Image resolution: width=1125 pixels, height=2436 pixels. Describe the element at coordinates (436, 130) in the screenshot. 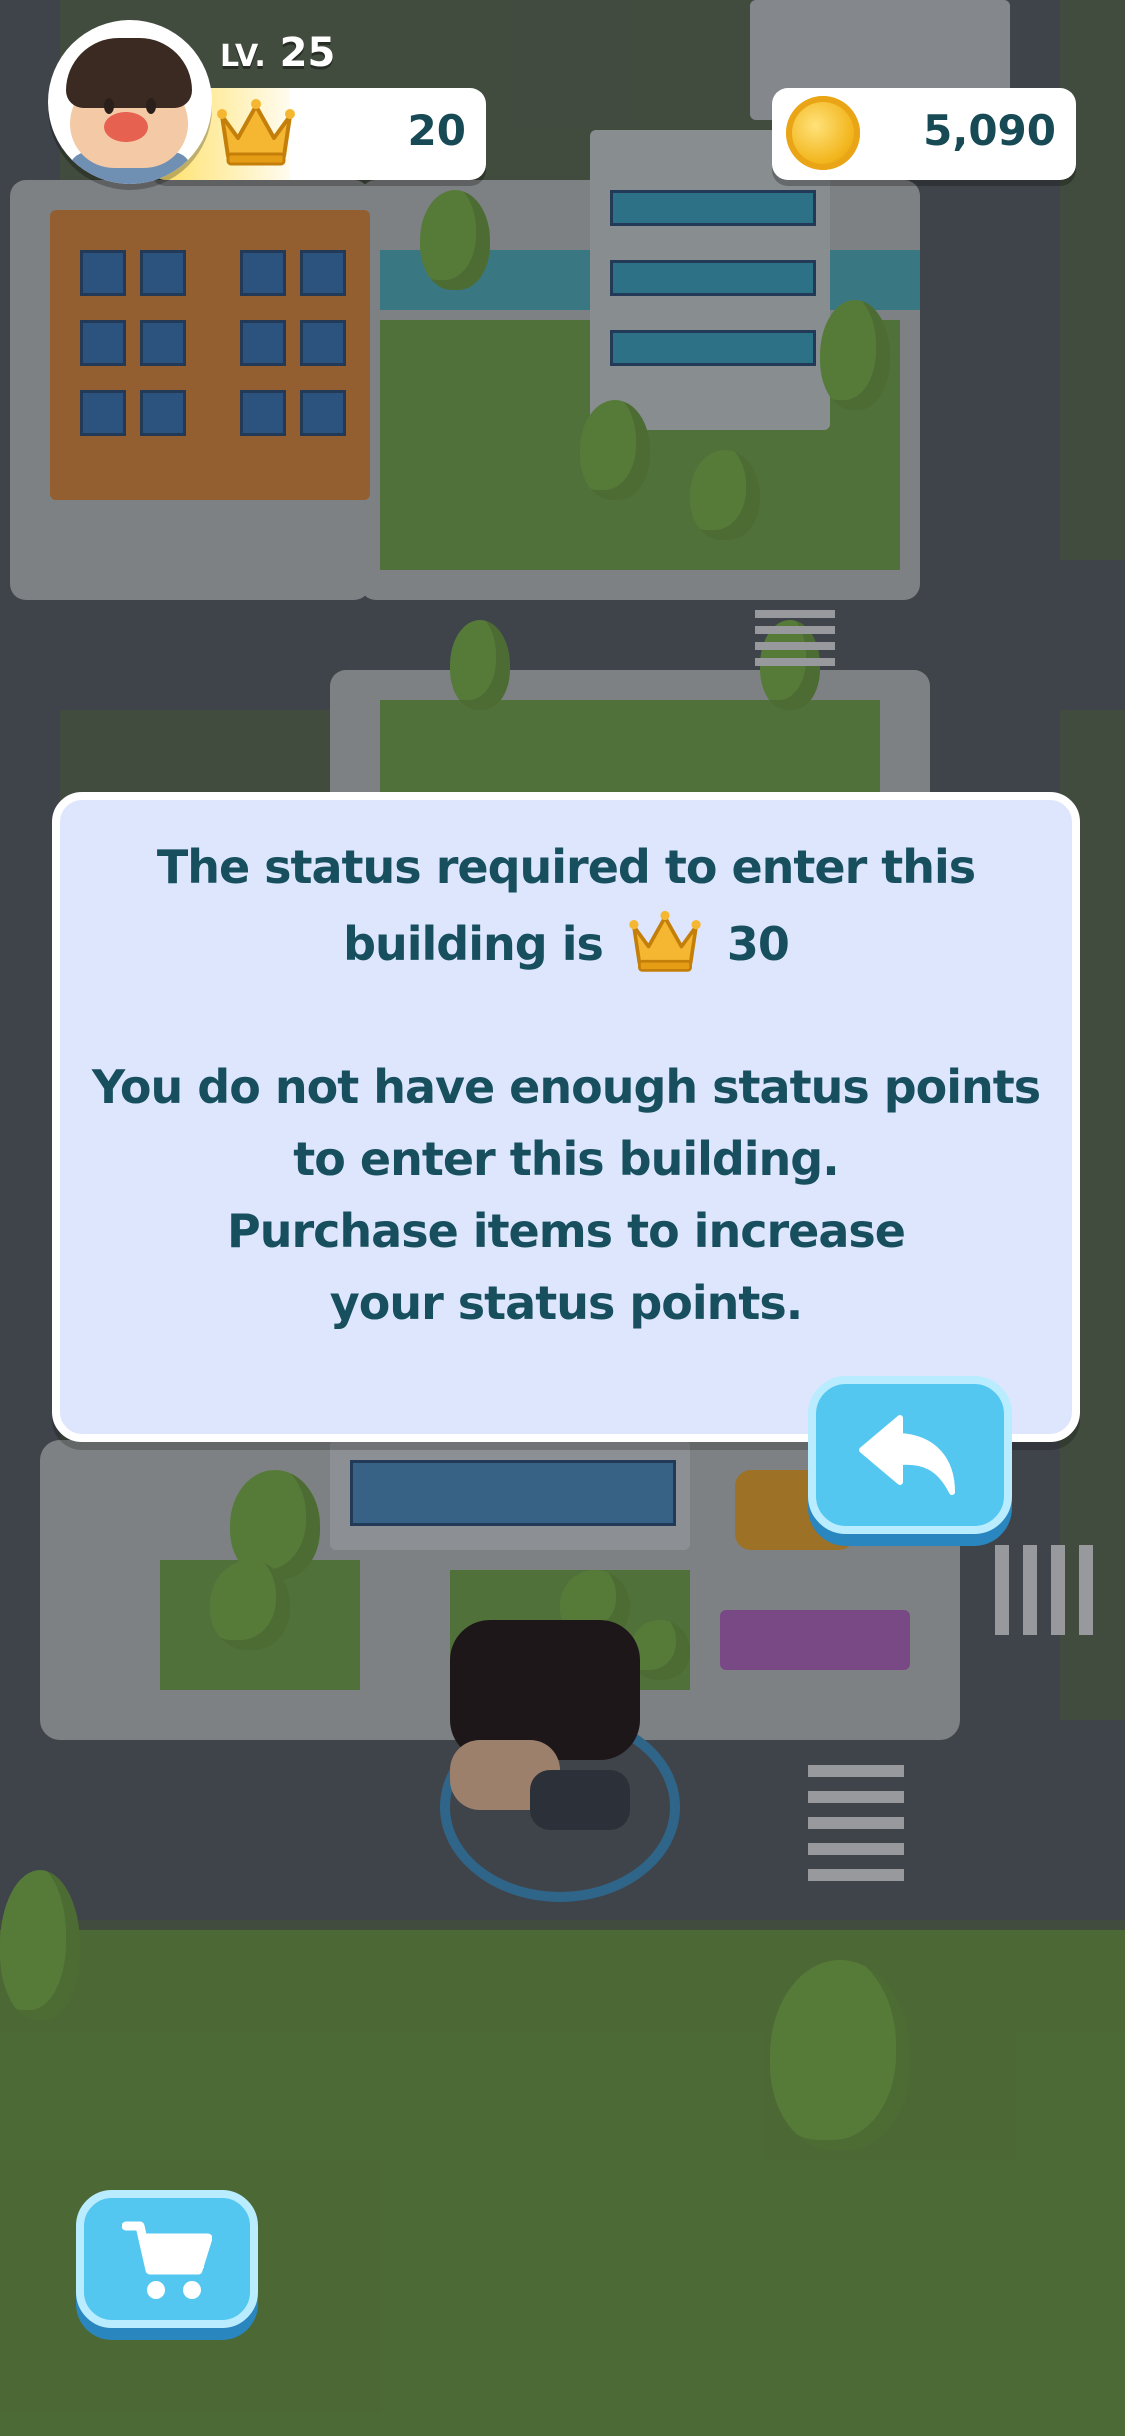

I see `status-points-value: 20` at that location.